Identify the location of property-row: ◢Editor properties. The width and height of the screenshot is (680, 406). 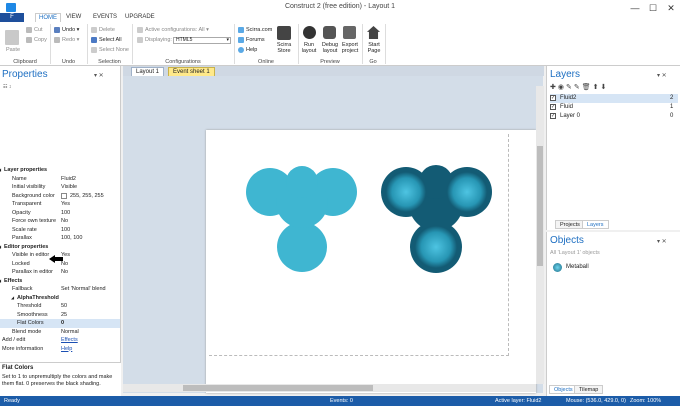
(60, 247).